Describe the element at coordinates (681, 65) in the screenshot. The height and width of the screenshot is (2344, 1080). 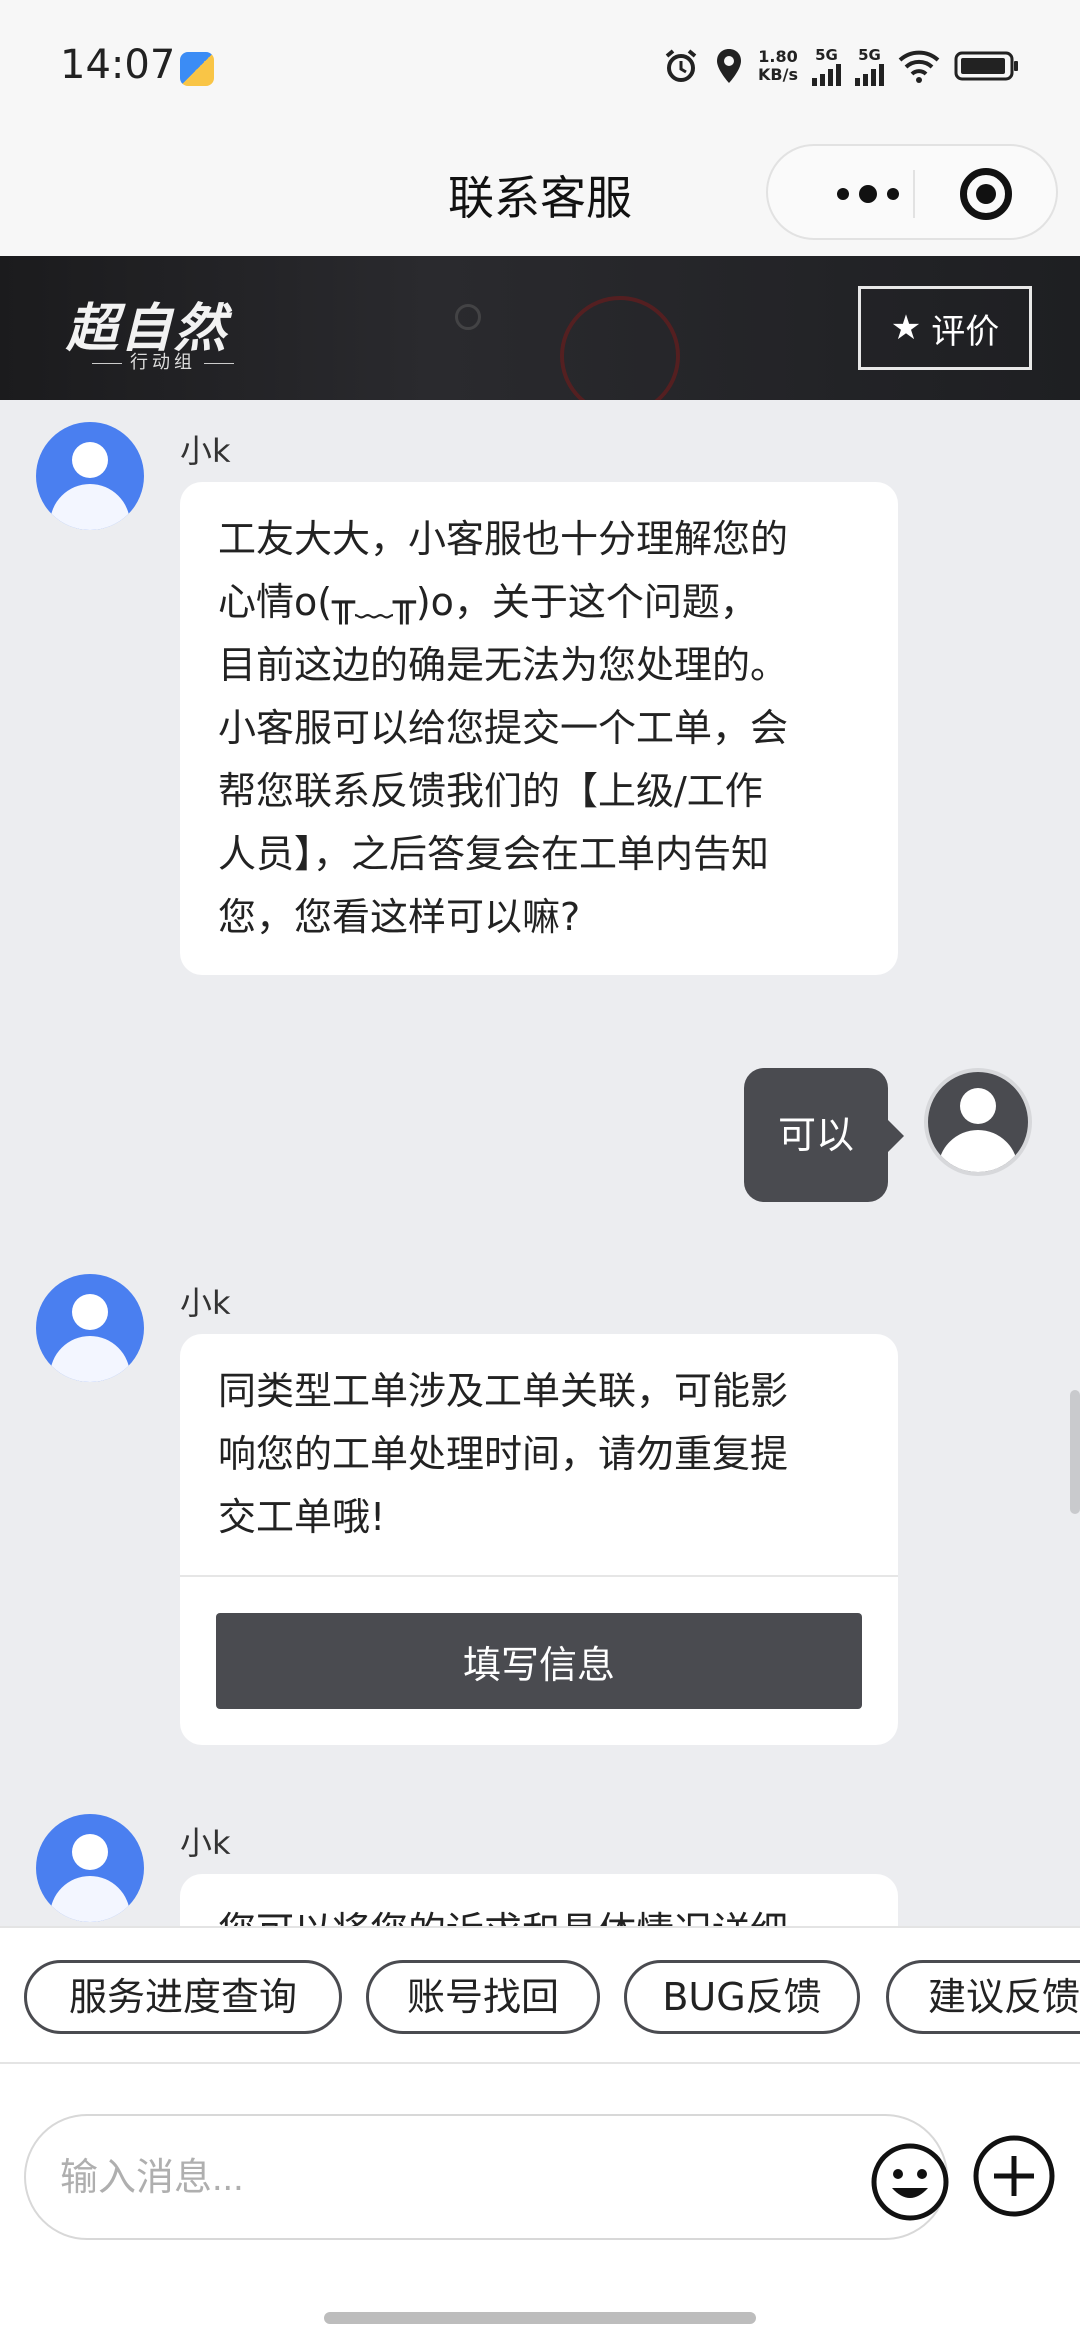
I see `alarm-icon` at that location.